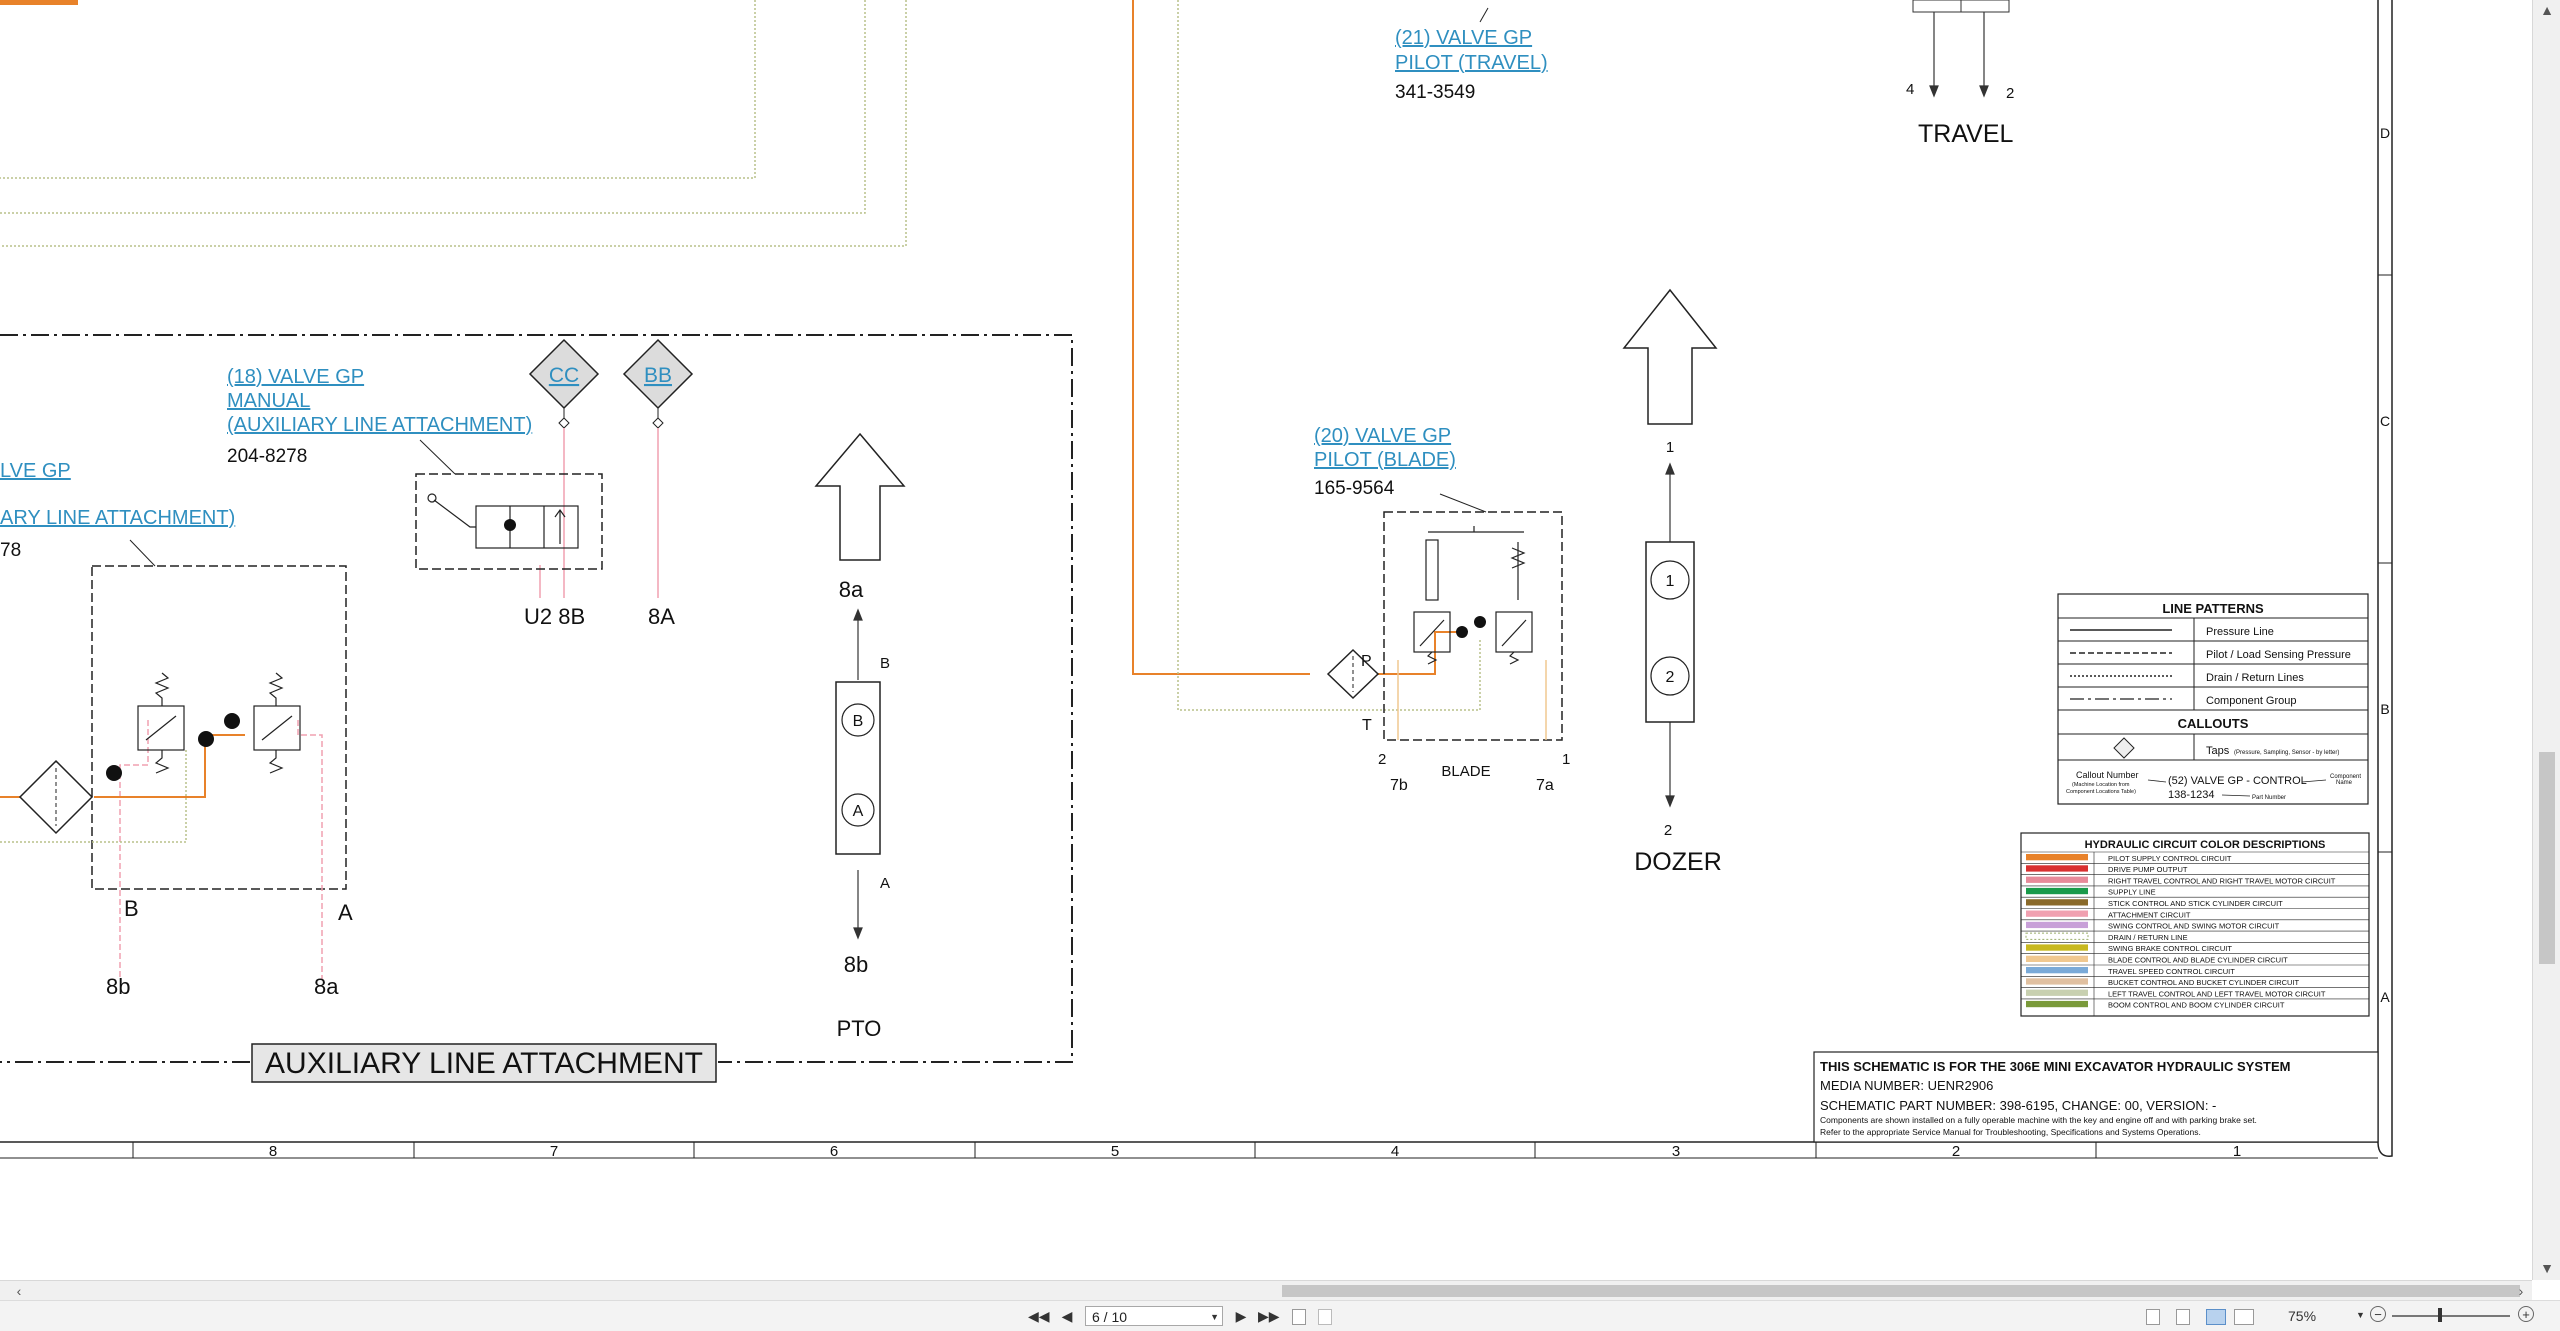 The image size is (2560, 1331). I want to click on page-display: 6 / 10, so click(1110, 1317).